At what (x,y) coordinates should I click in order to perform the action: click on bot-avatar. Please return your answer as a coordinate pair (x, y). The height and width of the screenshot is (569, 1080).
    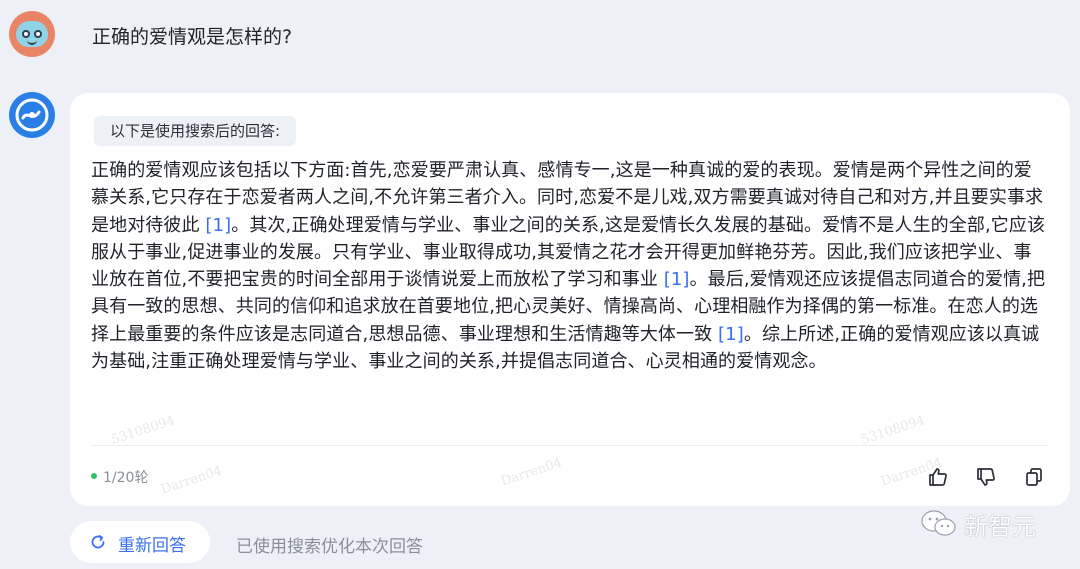
    Looking at the image, I should click on (32, 115).